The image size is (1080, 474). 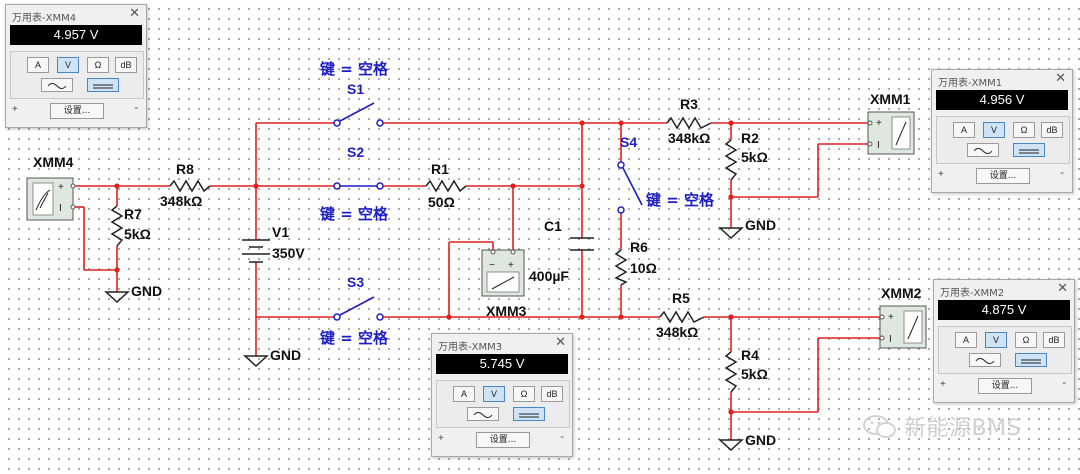 I want to click on s3-label: S3, so click(x=355, y=282).